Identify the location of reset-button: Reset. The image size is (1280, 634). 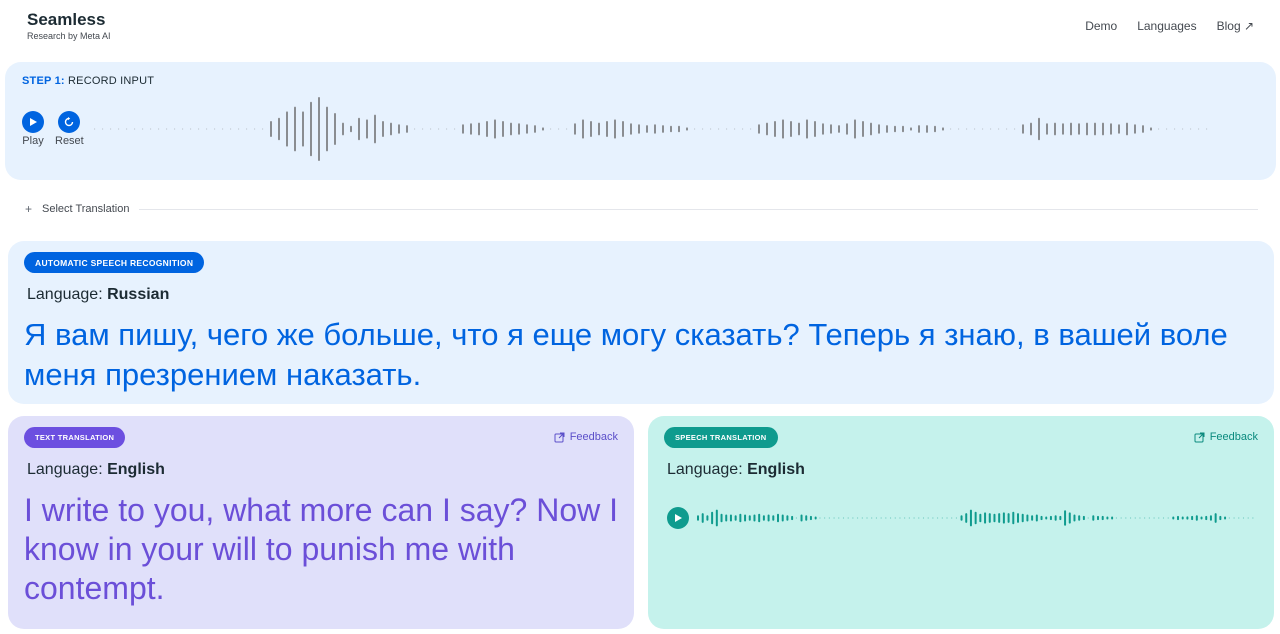
(69, 129).